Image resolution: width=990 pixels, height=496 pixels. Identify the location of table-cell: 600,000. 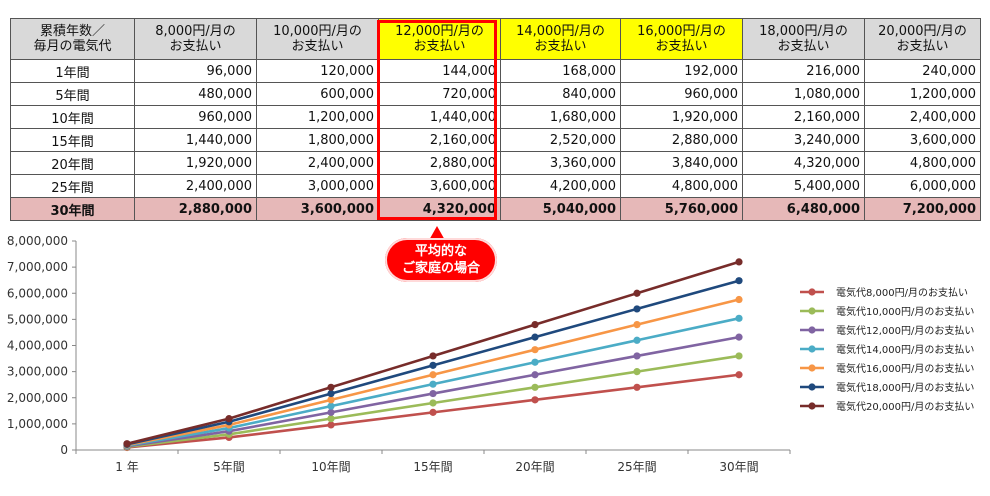
(317, 94).